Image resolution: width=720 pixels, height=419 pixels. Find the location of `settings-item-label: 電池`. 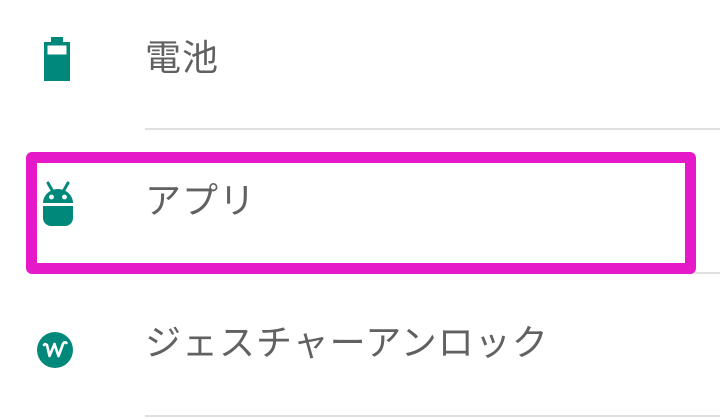

settings-item-label: 電池 is located at coordinates (182, 58).